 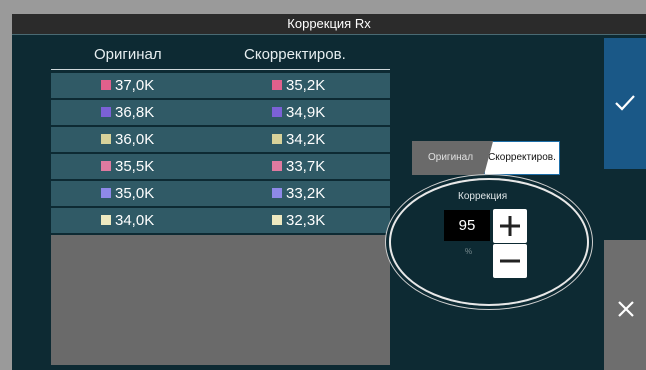 I want to click on original-cell: 37,0K, so click(x=127, y=85).